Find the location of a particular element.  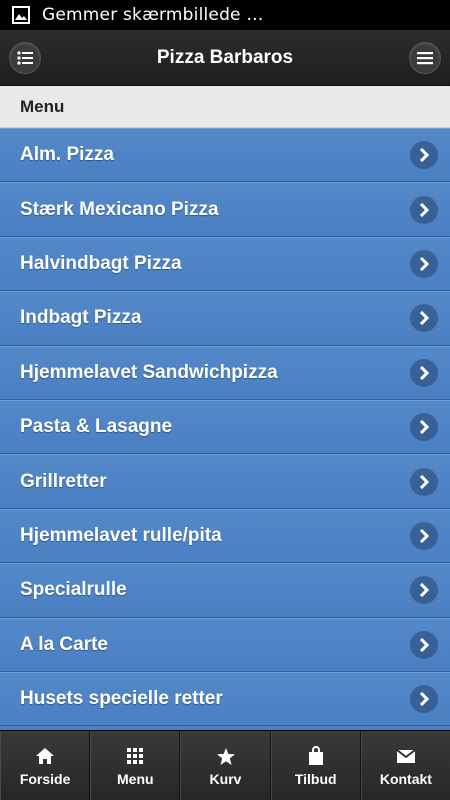

menu-item: Stærk Mexicano Pizza is located at coordinates (225, 209).